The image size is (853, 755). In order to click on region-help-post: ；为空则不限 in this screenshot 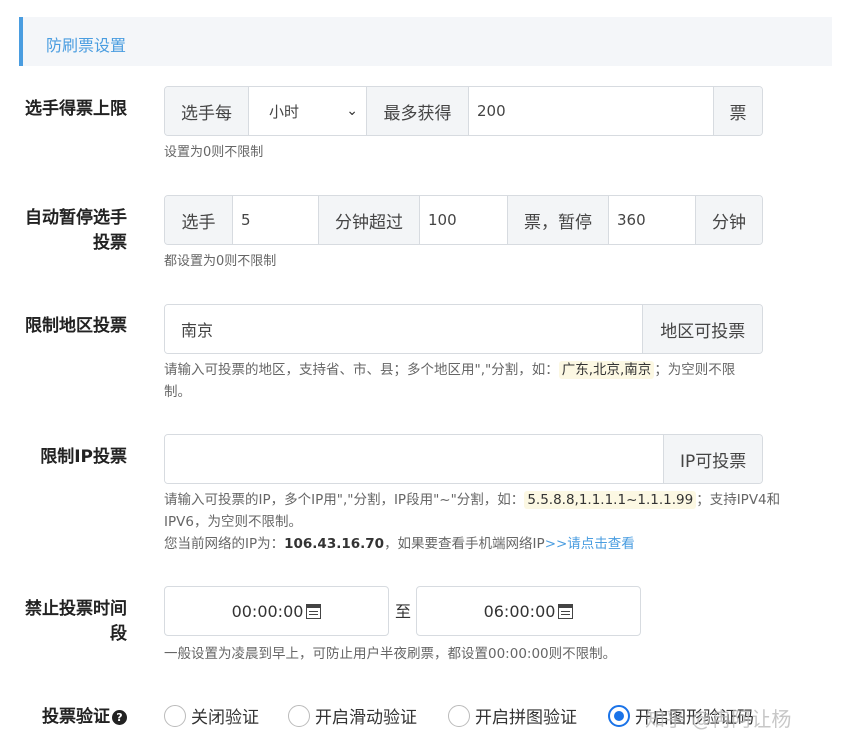, I will do `click(695, 370)`.